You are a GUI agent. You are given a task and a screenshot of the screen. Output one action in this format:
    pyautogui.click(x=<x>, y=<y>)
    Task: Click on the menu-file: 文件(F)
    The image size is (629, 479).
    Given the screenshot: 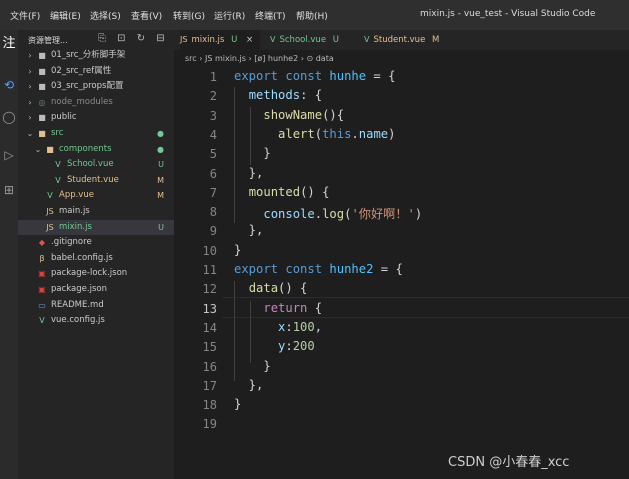 What is the action you would take?
    pyautogui.click(x=25, y=15)
    